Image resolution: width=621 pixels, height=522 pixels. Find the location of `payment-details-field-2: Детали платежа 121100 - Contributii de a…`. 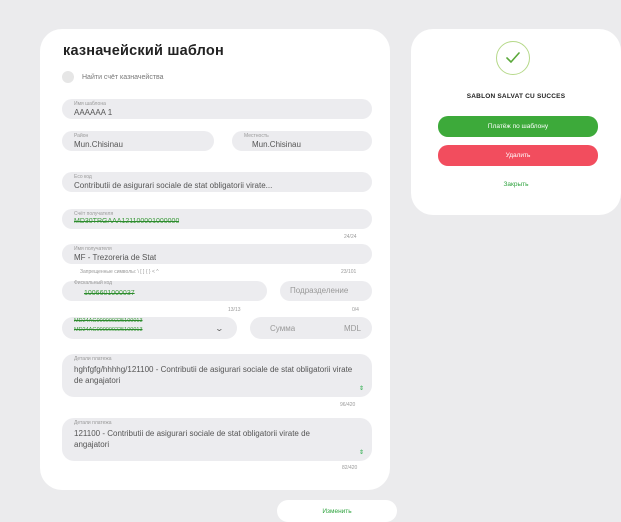

payment-details-field-2: Детали платежа 121100 - Contributii de a… is located at coordinates (217, 439).